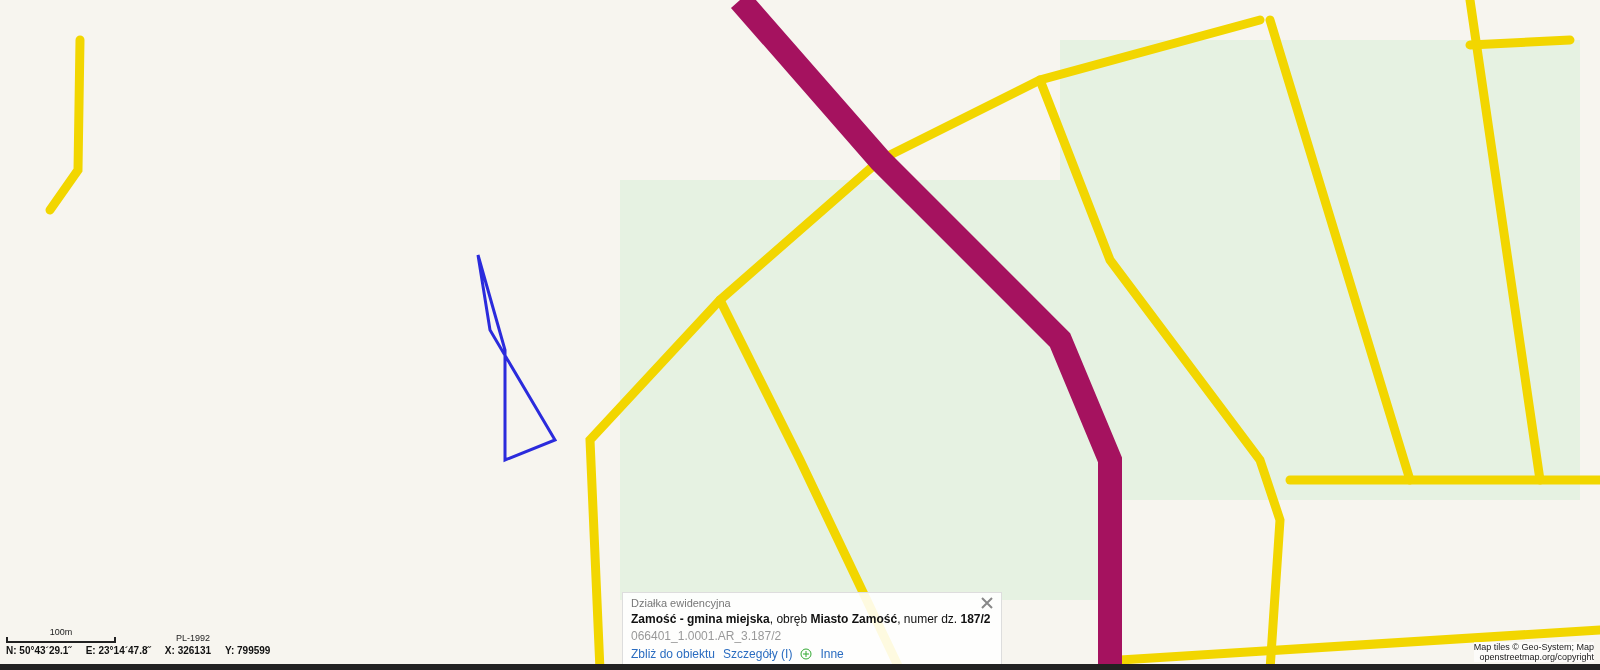 The width and height of the screenshot is (1600, 670). Describe the element at coordinates (1533, 652) in the screenshot. I see `map-attribution: Map tiles © Geo-System; Map openstreetmap.org/copyright` at that location.